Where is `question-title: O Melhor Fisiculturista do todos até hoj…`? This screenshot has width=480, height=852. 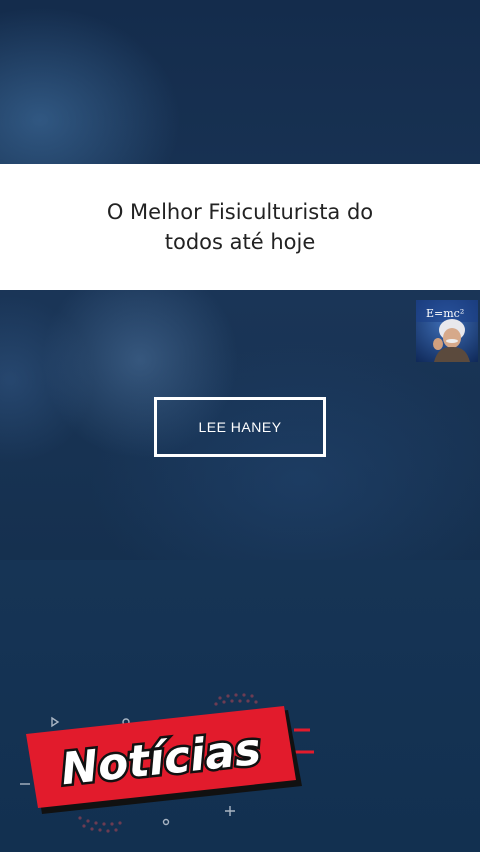
question-title: O Melhor Fisiculturista do todos até hoj… is located at coordinates (240, 227).